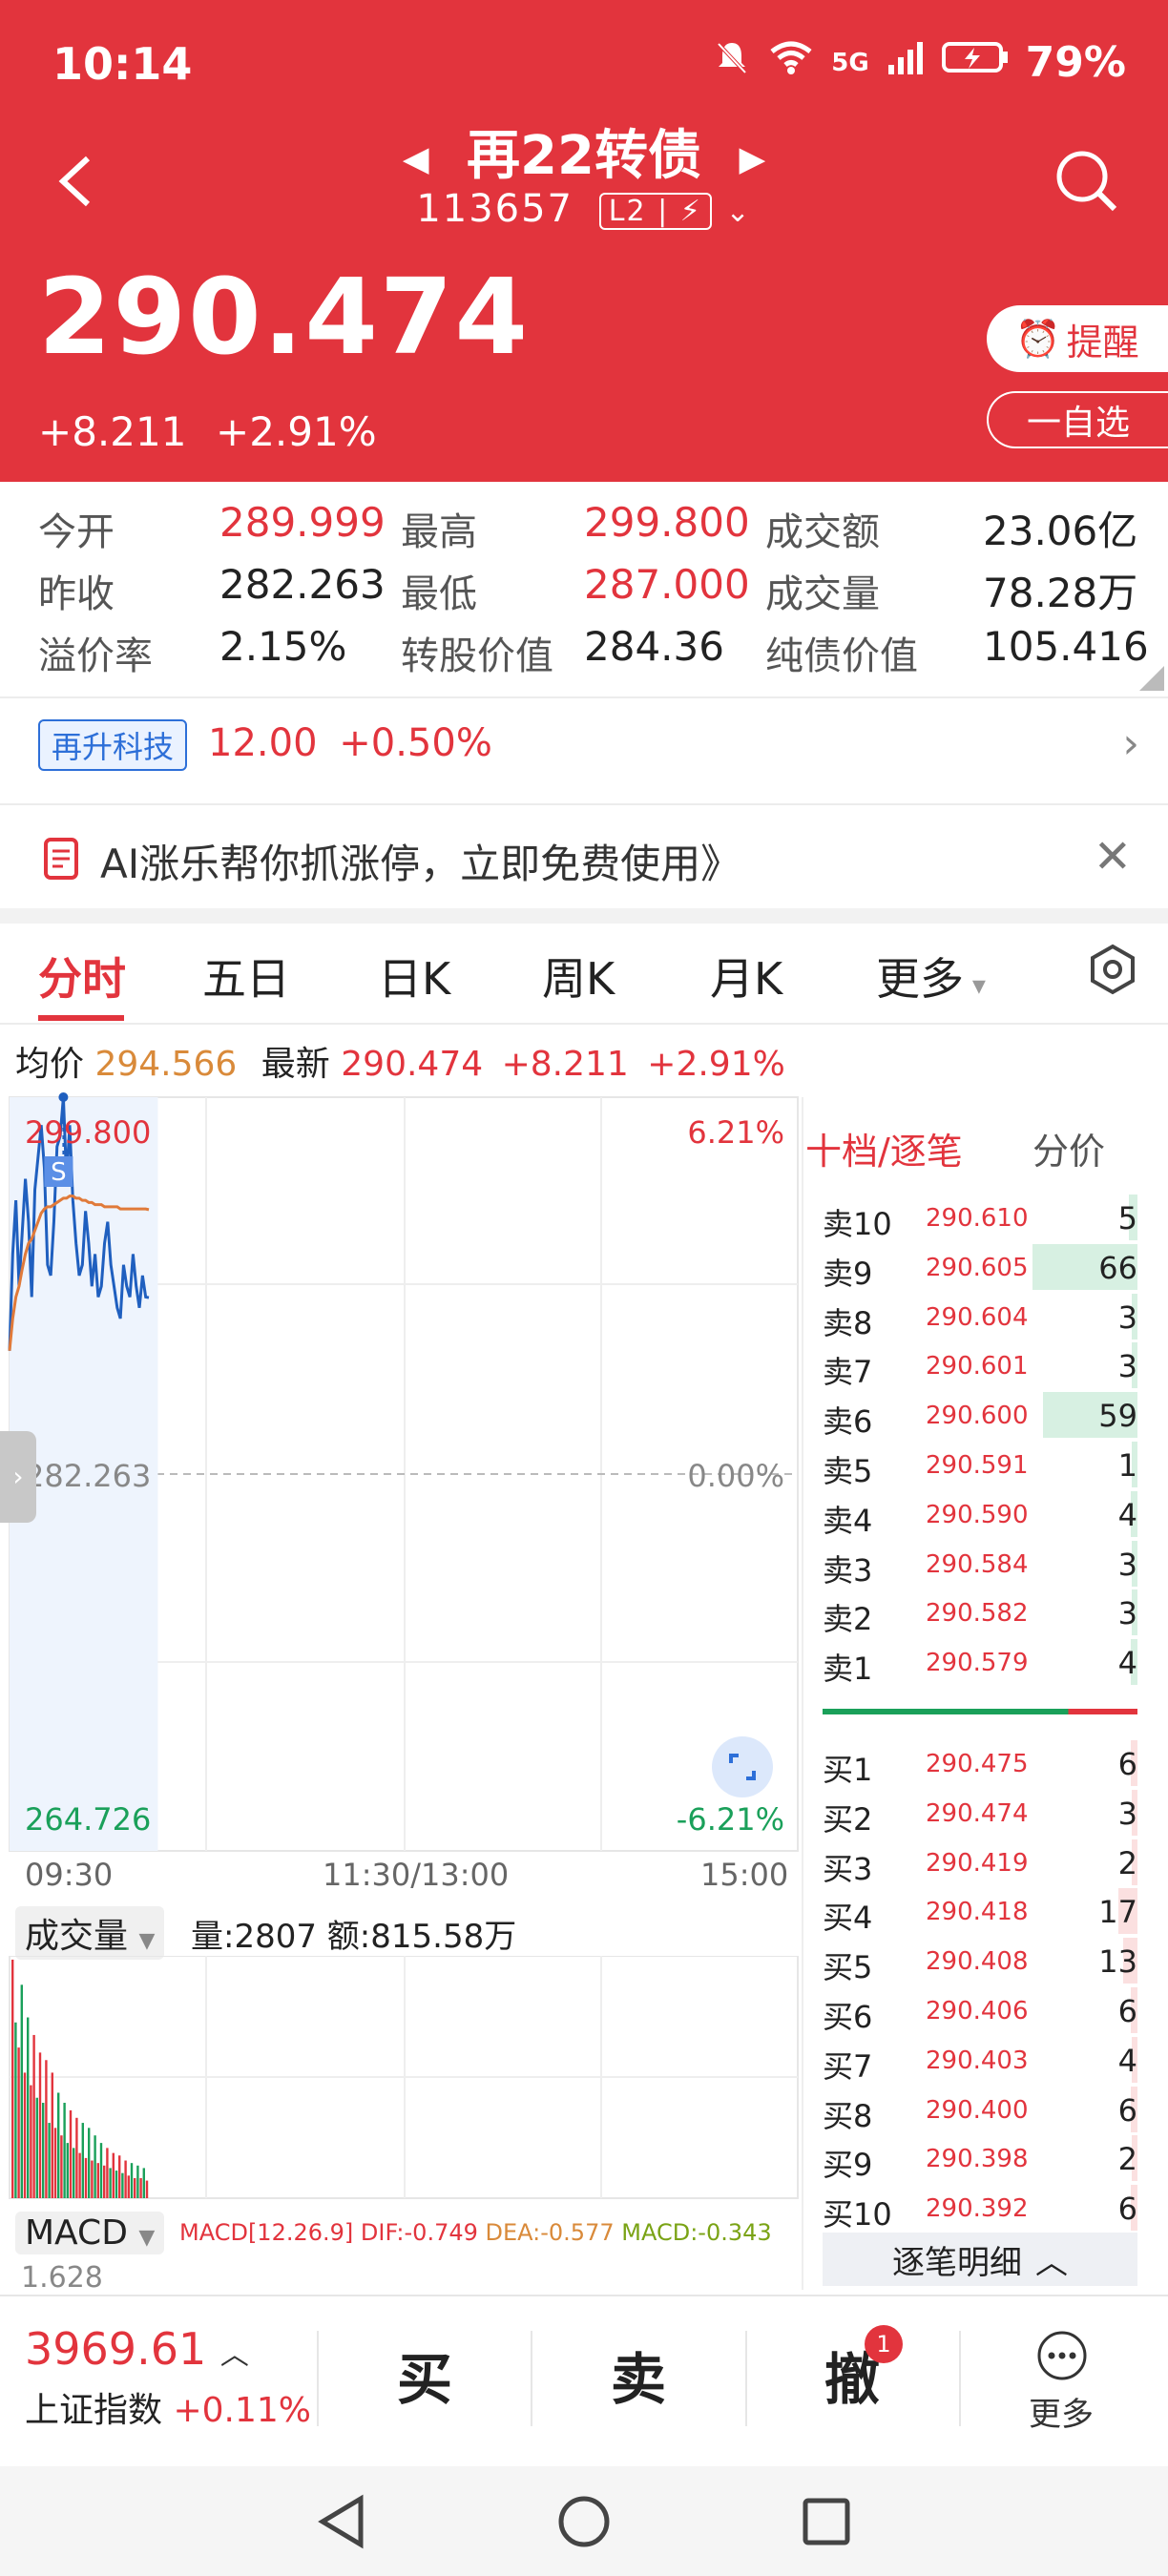  What do you see at coordinates (980, 1564) in the screenshot?
I see `orderbook-row: 卖3 290.584 3` at bounding box center [980, 1564].